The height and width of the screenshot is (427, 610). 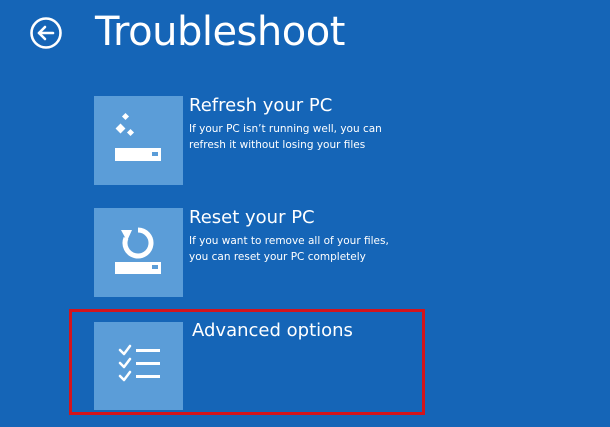 What do you see at coordinates (277, 145) in the screenshot?
I see `refresh-pc-description-line: refresh it without losing your files` at bounding box center [277, 145].